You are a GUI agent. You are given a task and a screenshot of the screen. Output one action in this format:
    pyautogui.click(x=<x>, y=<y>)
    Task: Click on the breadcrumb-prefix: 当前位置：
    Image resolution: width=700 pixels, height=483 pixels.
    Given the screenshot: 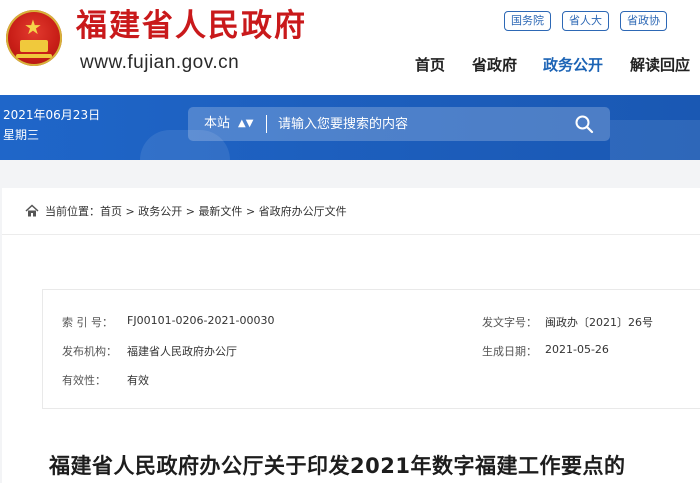 What is the action you would take?
    pyautogui.click(x=72, y=211)
    